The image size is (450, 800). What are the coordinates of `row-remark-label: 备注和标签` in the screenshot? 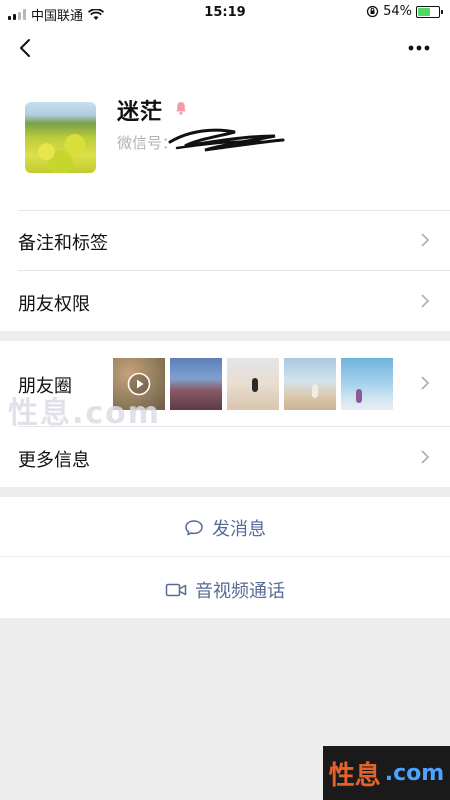 It's located at (63, 243).